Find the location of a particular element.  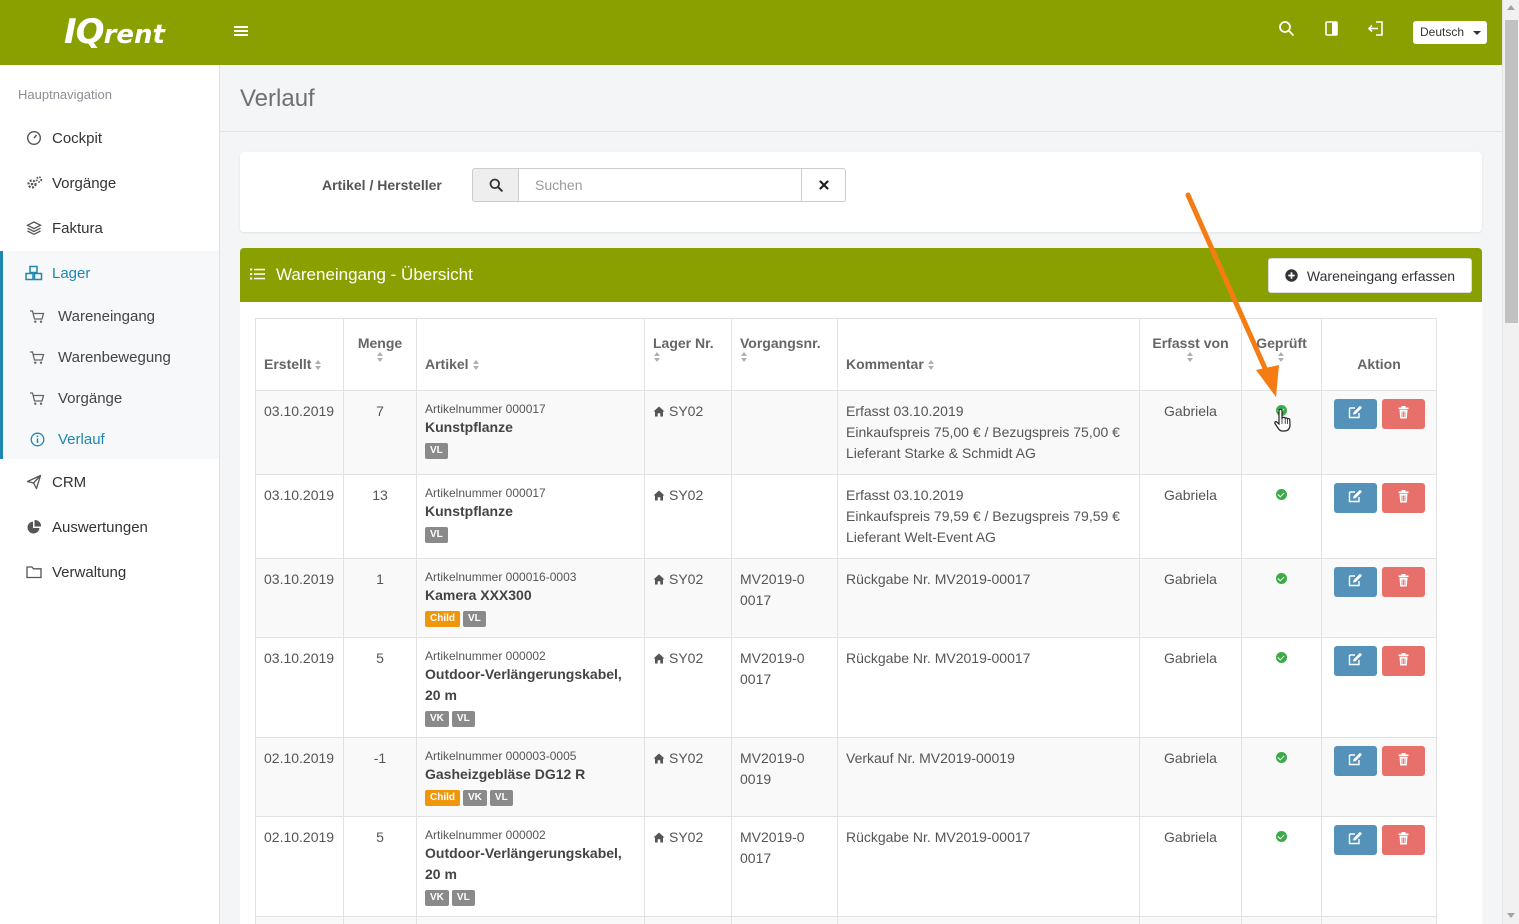

columns-icon is located at coordinates (1335, 31).